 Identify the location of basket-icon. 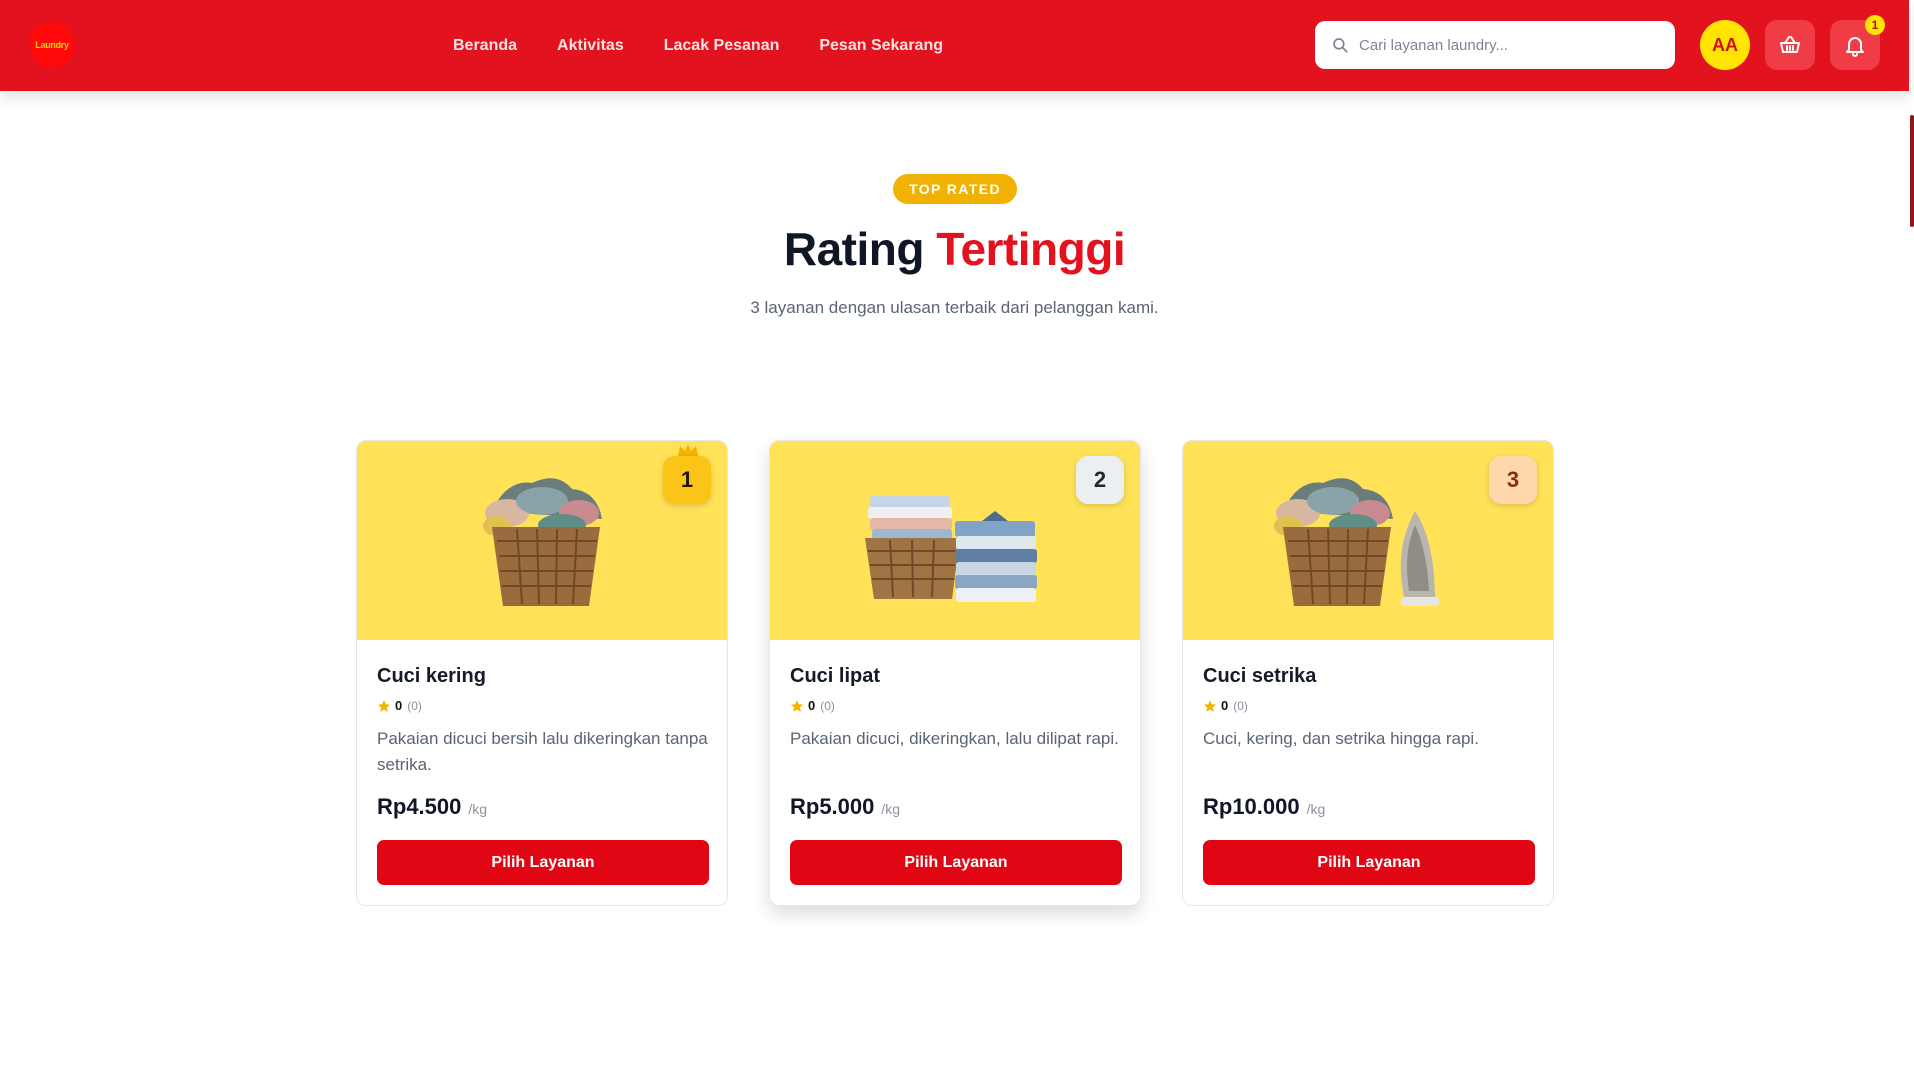
(1790, 44).